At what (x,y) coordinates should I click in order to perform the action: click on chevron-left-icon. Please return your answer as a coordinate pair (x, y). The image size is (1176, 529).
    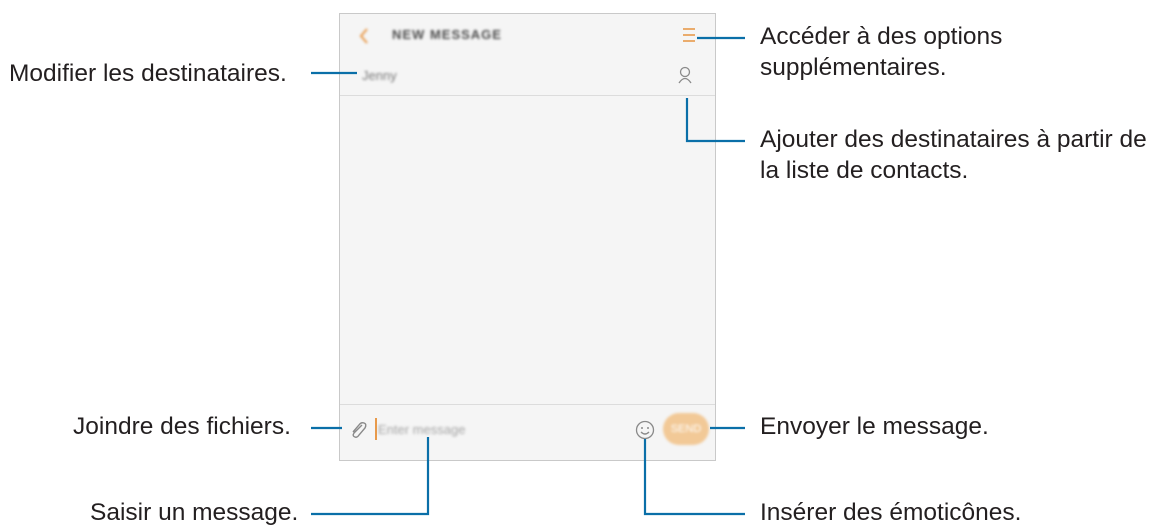
    Looking at the image, I should click on (364, 36).